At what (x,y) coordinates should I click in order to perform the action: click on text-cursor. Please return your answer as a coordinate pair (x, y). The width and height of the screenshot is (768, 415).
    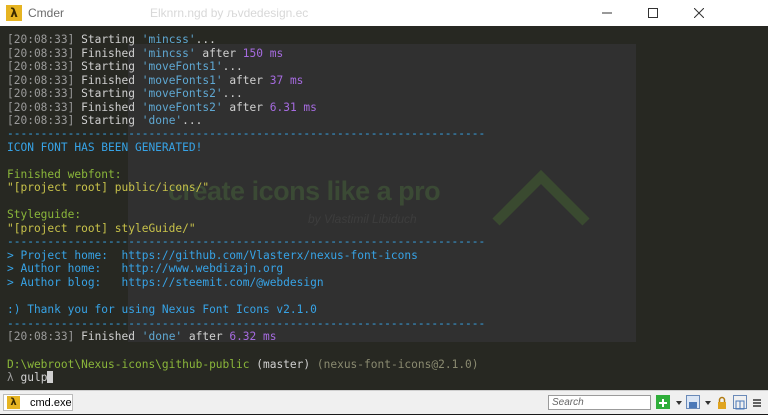
    Looking at the image, I should click on (50, 377).